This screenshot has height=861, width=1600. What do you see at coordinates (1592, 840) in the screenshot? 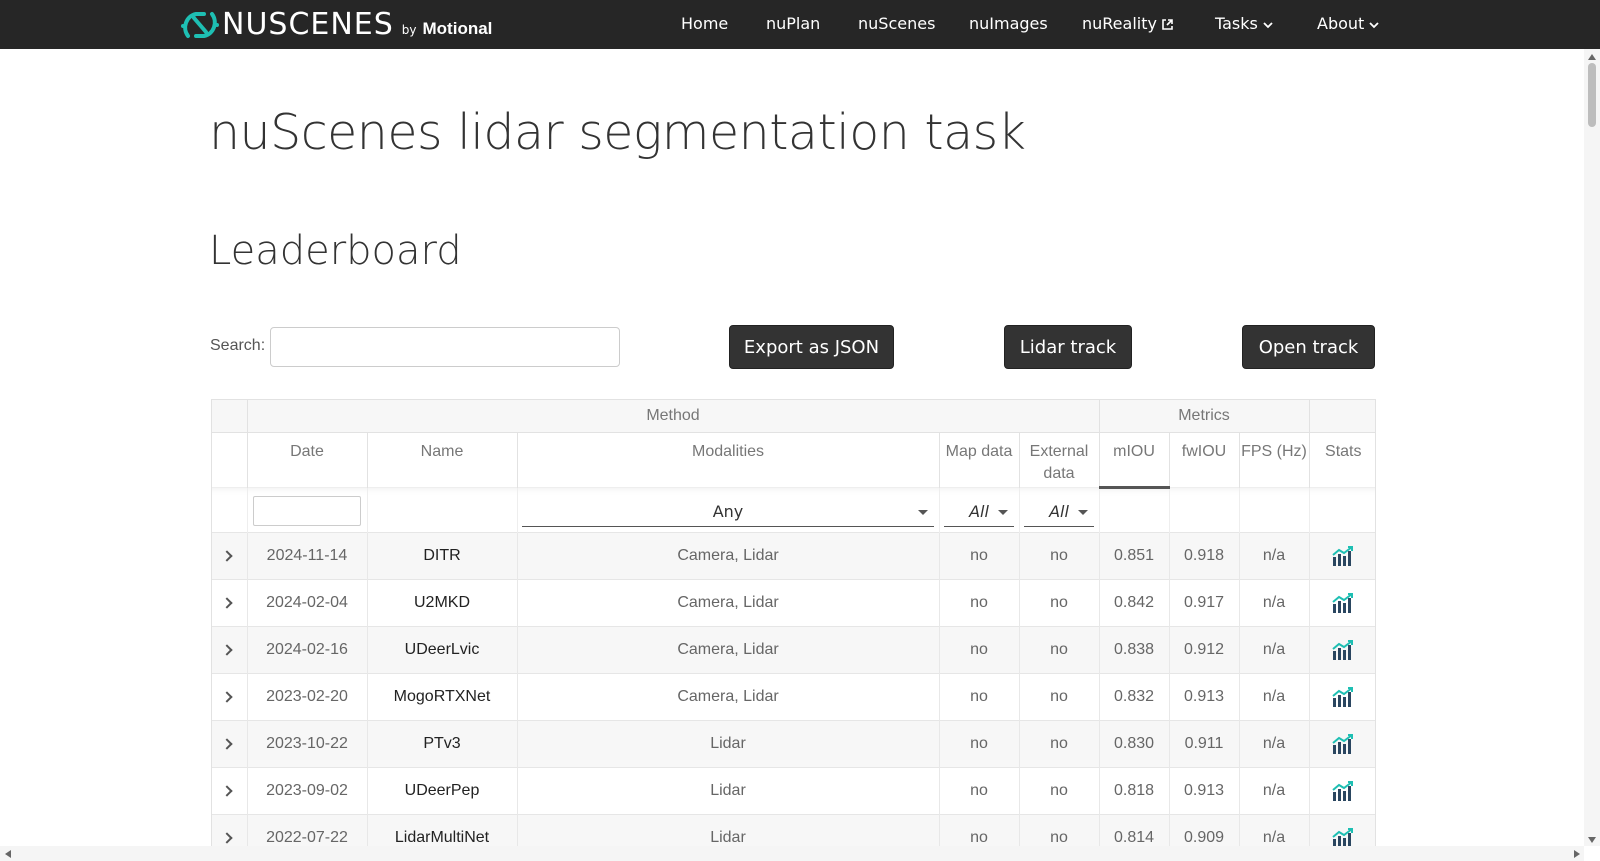
I see `scroll-down-icon` at bounding box center [1592, 840].